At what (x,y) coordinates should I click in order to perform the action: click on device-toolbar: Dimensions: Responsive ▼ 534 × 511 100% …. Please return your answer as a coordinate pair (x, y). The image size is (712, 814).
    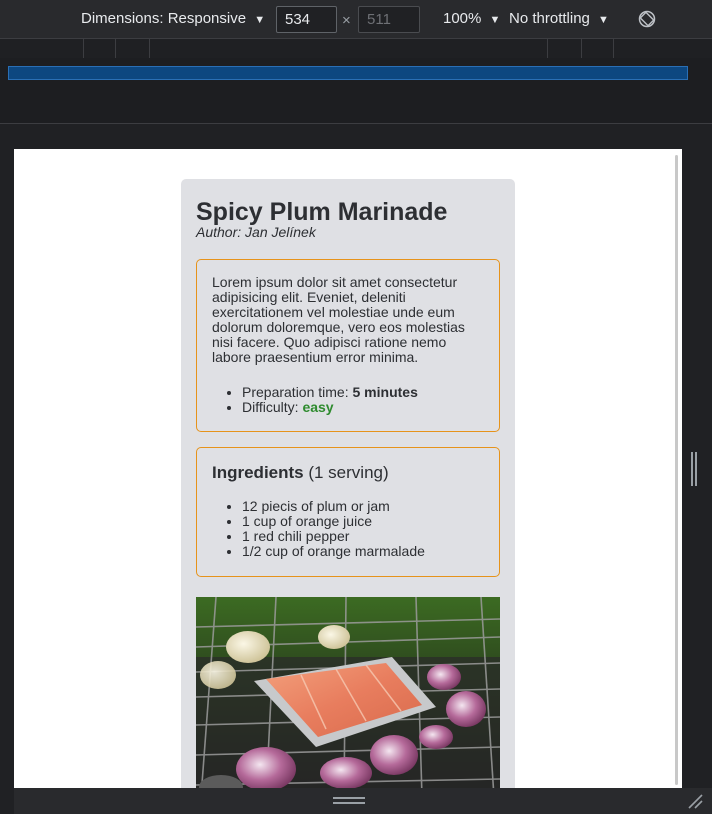
    Looking at the image, I should click on (356, 19).